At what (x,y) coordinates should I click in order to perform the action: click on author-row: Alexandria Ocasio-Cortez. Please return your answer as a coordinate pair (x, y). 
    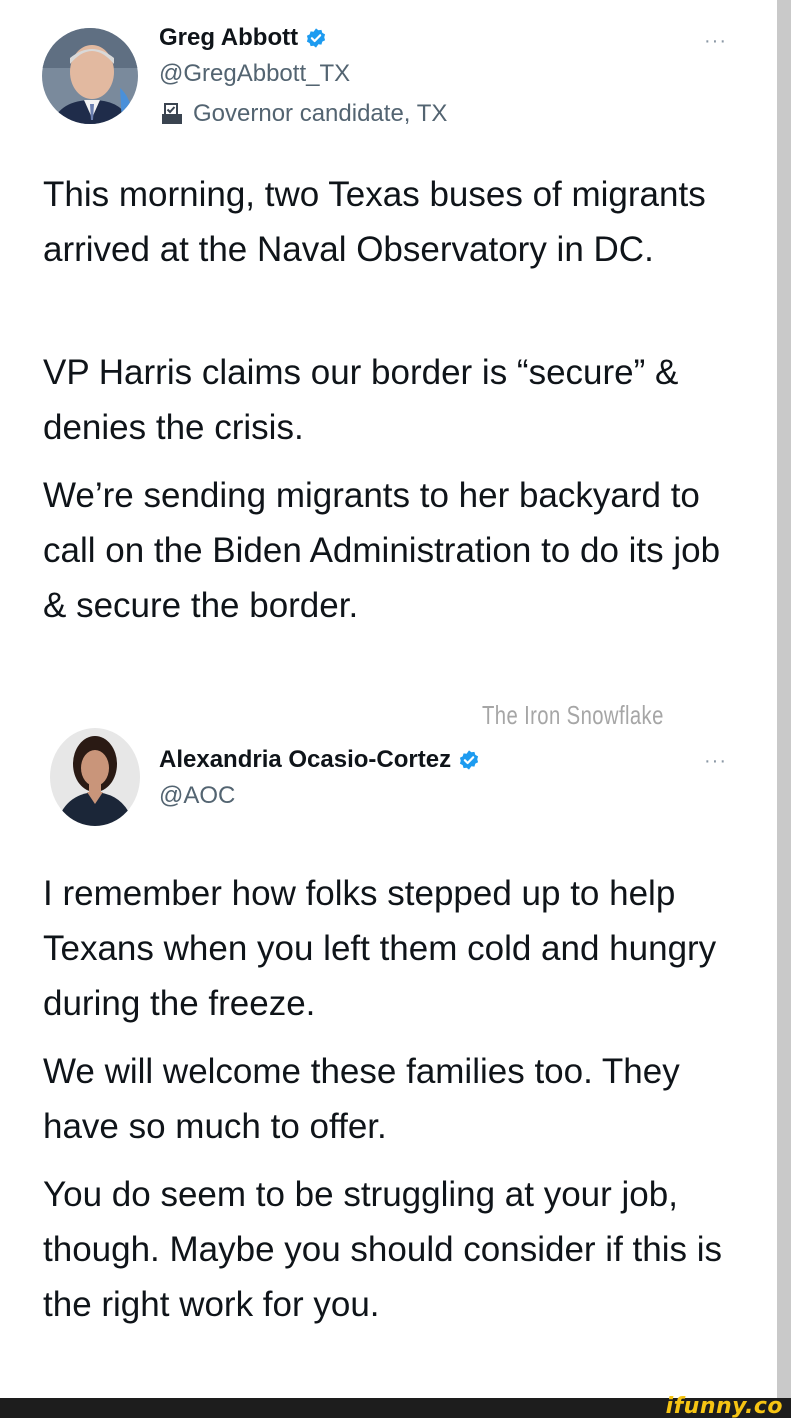
    Looking at the image, I should click on (319, 760).